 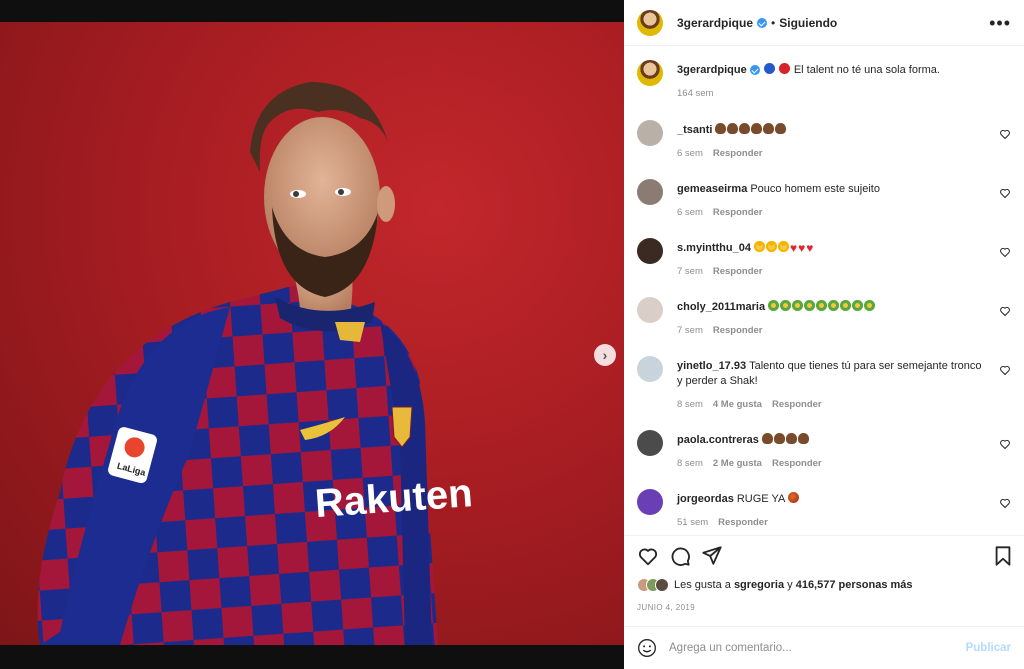 I want to click on comment-meta: 6 sem Responder, so click(x=720, y=153).